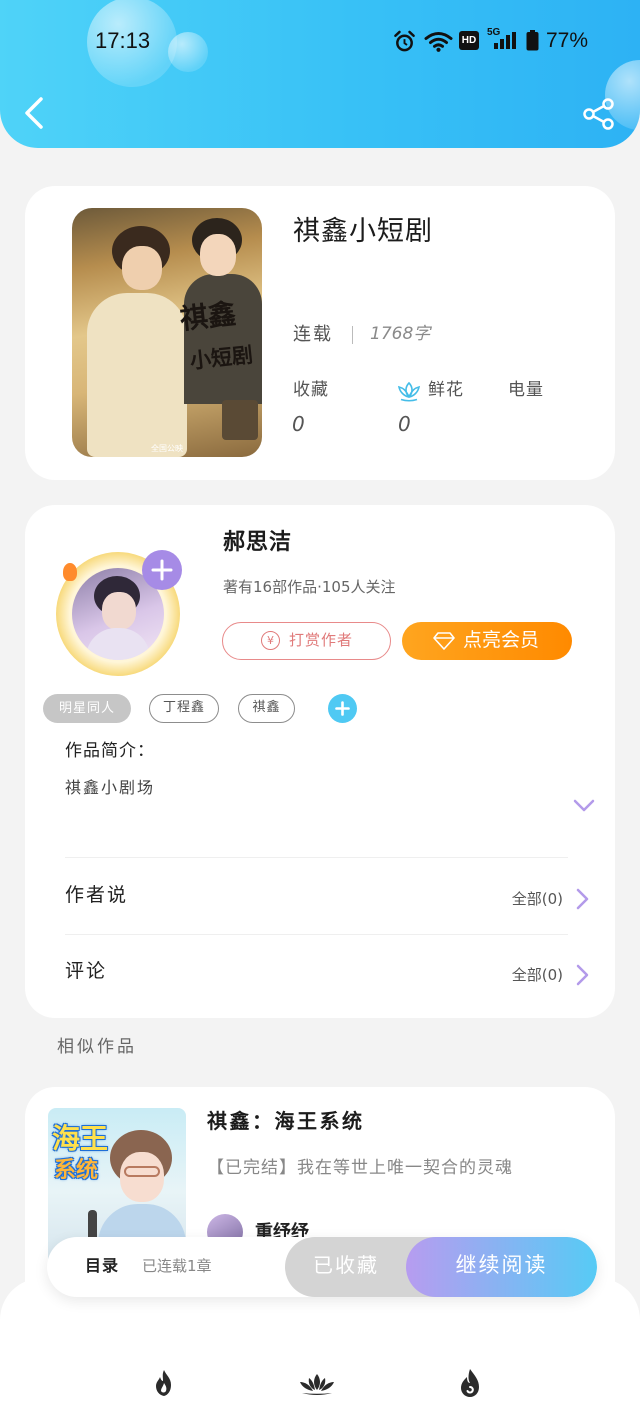  I want to click on intro-heading: 作品简介：, so click(110, 751).